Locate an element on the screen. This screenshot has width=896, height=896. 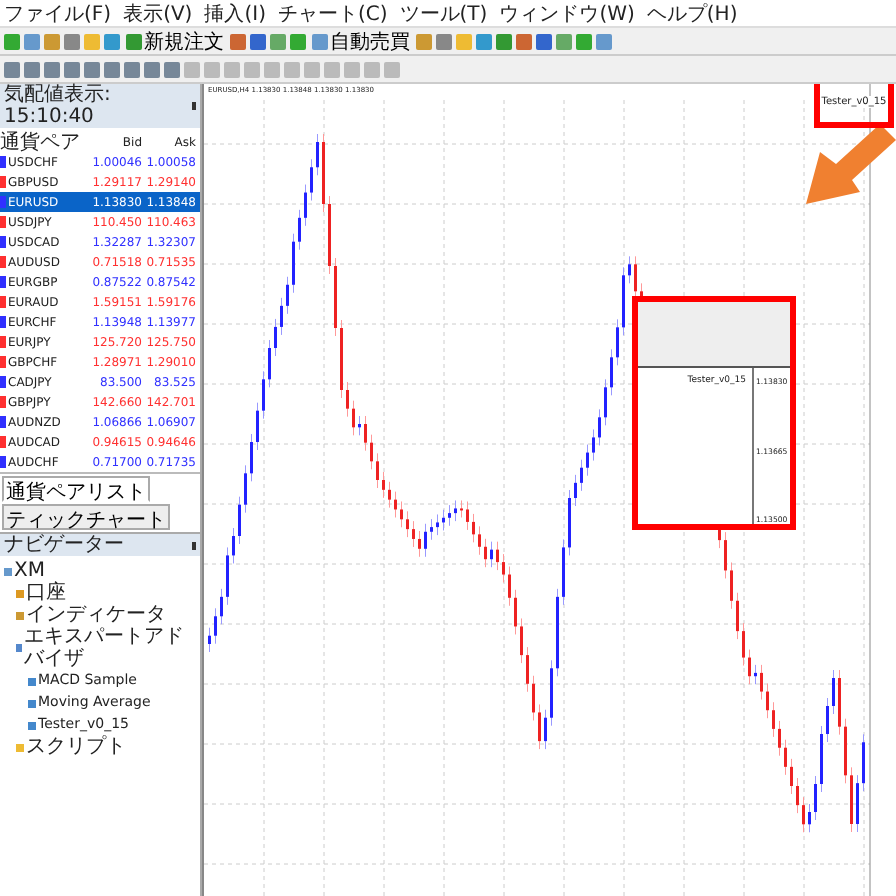
tree-item: インディケータ is located at coordinates (96, 615).